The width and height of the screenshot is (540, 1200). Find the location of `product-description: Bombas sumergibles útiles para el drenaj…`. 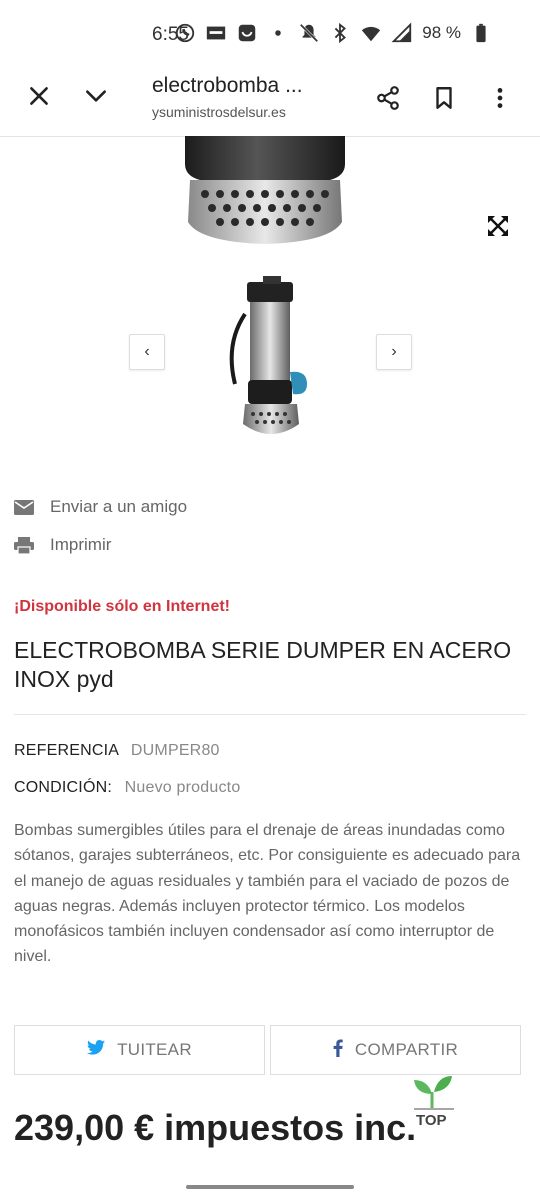

product-description: Bombas sumergibles útiles para el drenaj… is located at coordinates (267, 894).